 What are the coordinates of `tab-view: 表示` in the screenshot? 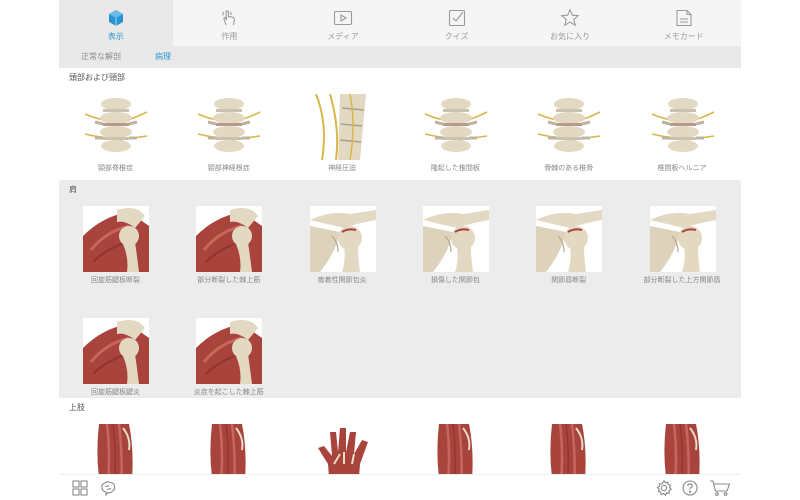 It's located at (116, 23).